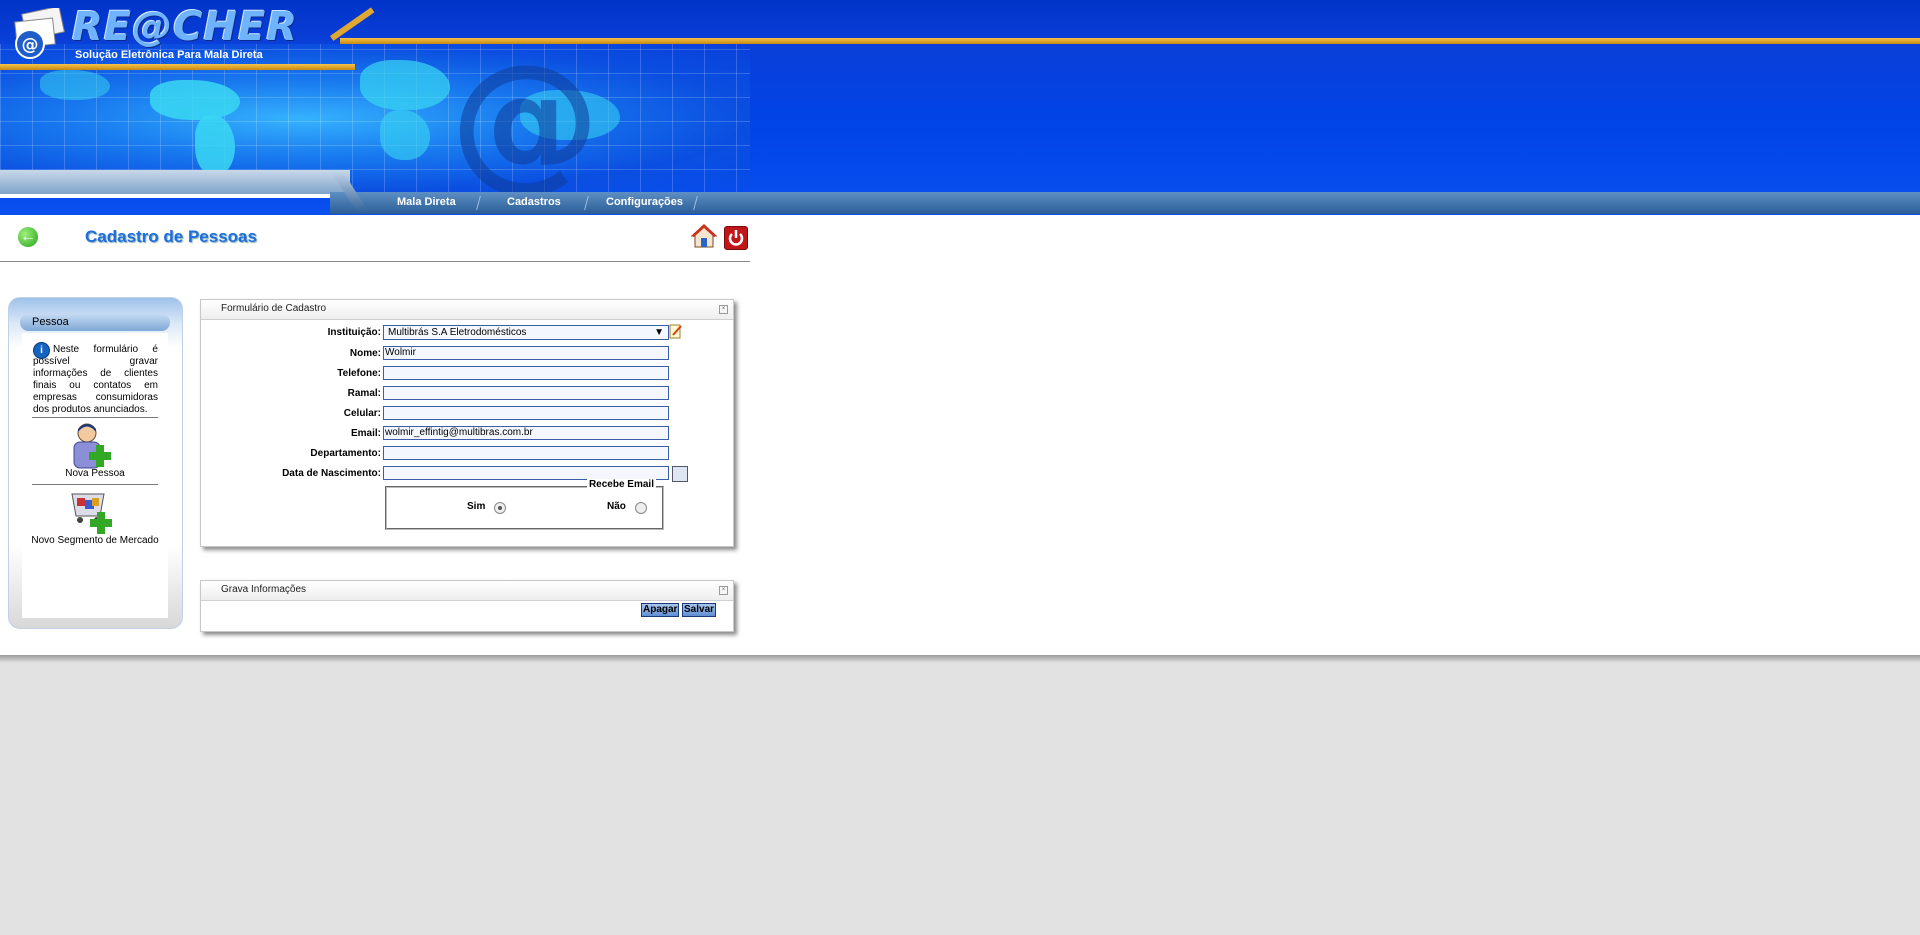 This screenshot has width=1920, height=935. I want to click on menu-configuracoes: Configurações, so click(644, 202).